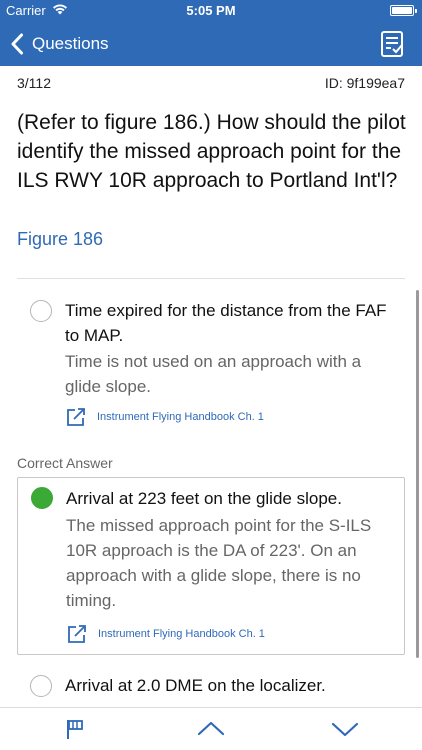 The width and height of the screenshot is (422, 750). I want to click on status-bar: Carrier 5:05 PM, so click(211, 11).